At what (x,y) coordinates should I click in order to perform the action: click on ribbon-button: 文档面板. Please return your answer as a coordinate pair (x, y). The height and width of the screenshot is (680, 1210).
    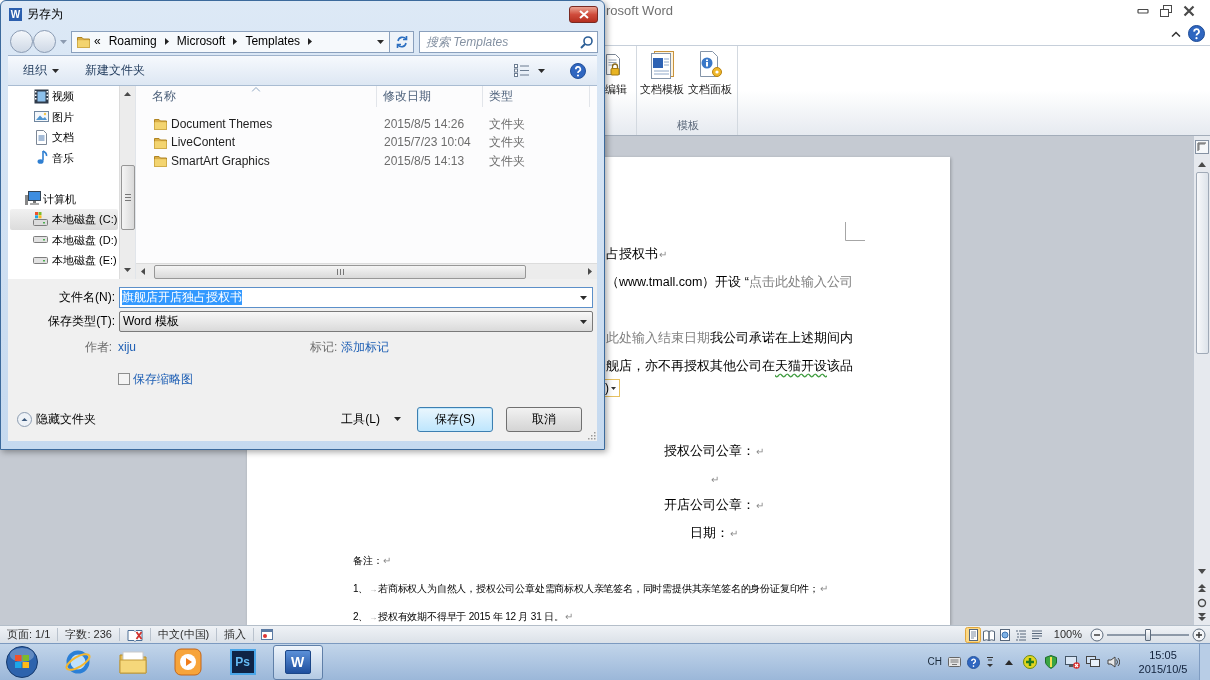
    Looking at the image, I should click on (710, 73).